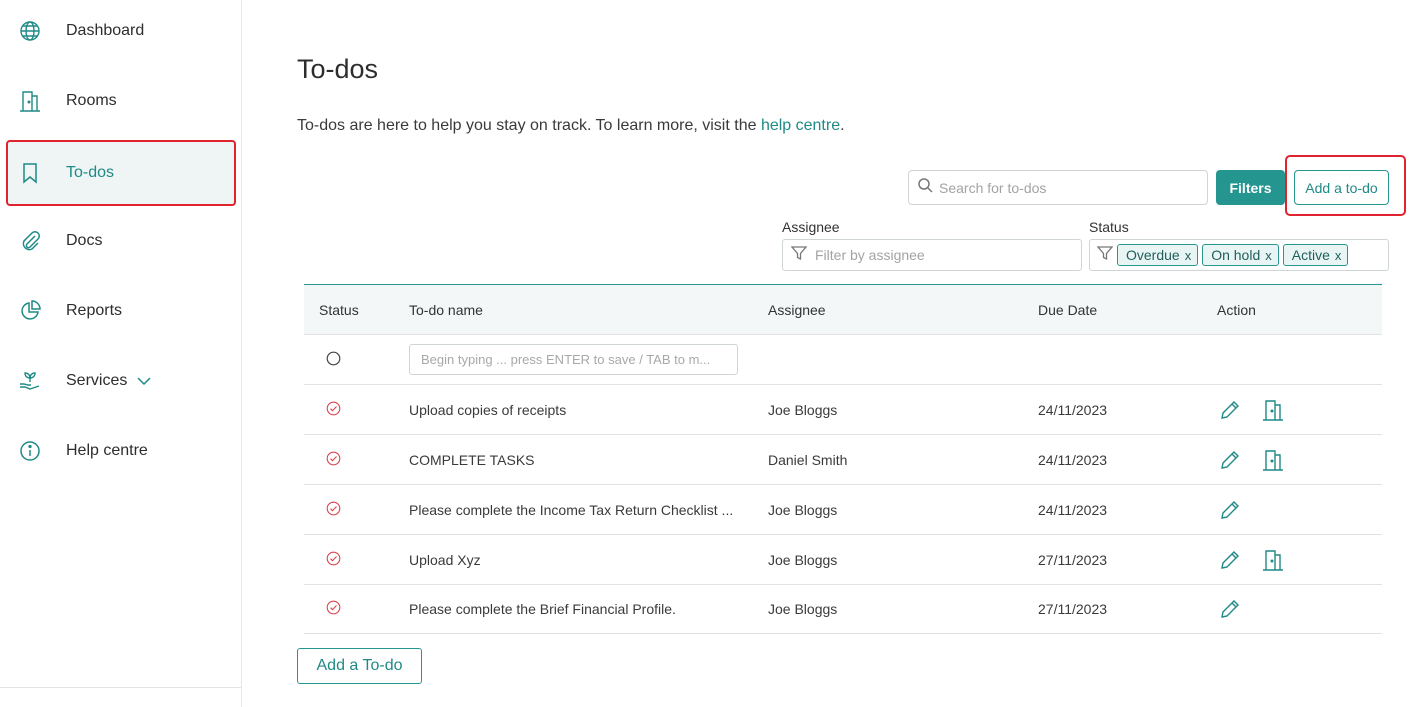  I want to click on sidebar-item-reports: Reports, so click(121, 311).